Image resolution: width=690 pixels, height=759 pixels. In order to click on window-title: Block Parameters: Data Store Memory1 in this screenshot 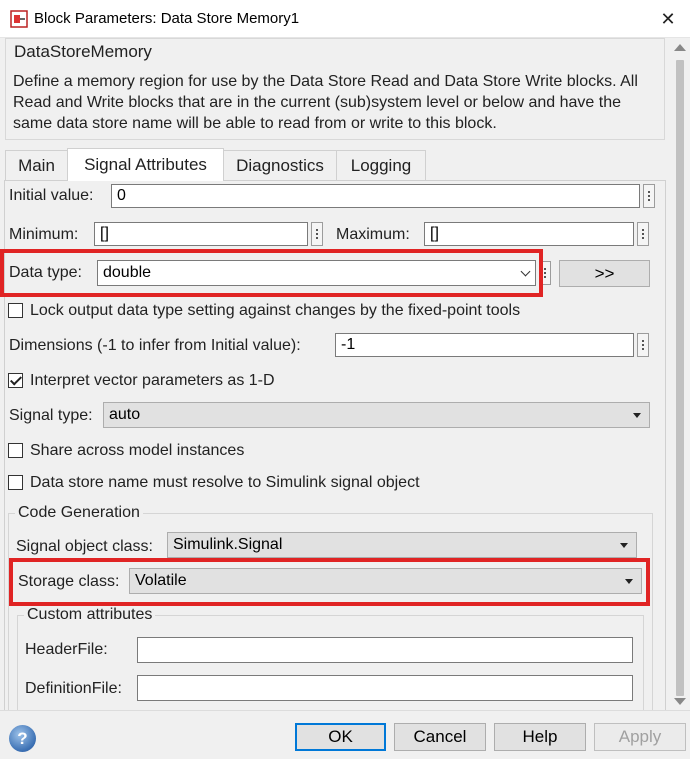, I will do `click(167, 18)`.